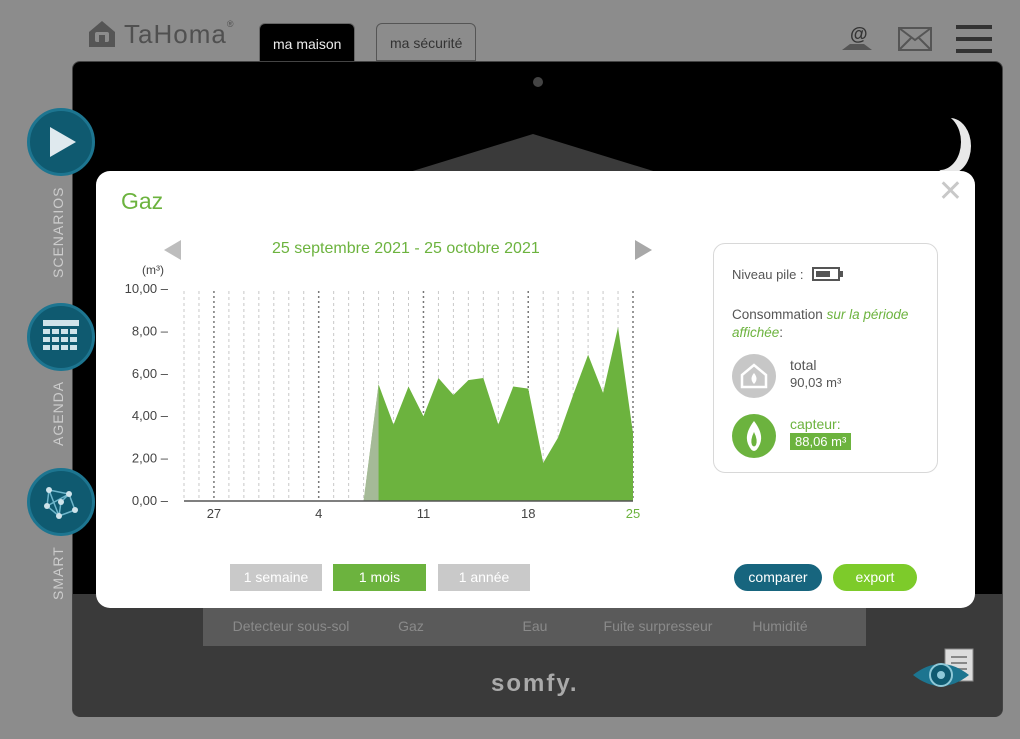 The image size is (1020, 739). Describe the element at coordinates (535, 626) in the screenshot. I see `device-eau: Eau` at that location.